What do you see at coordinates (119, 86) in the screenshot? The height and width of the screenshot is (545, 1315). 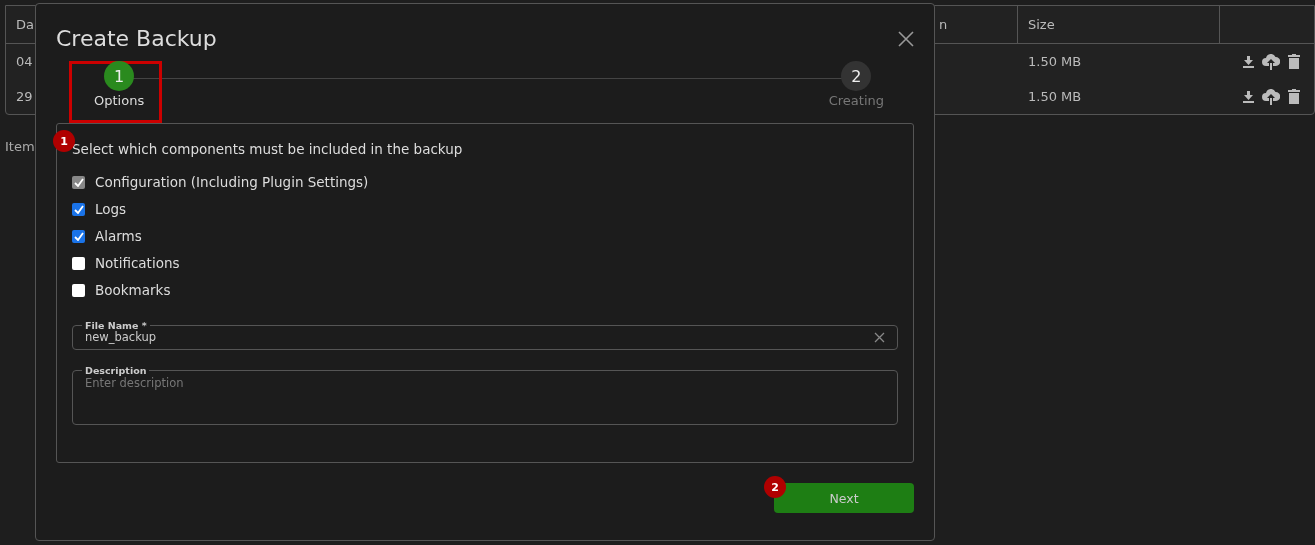 I see `step: 1 Options` at bounding box center [119, 86].